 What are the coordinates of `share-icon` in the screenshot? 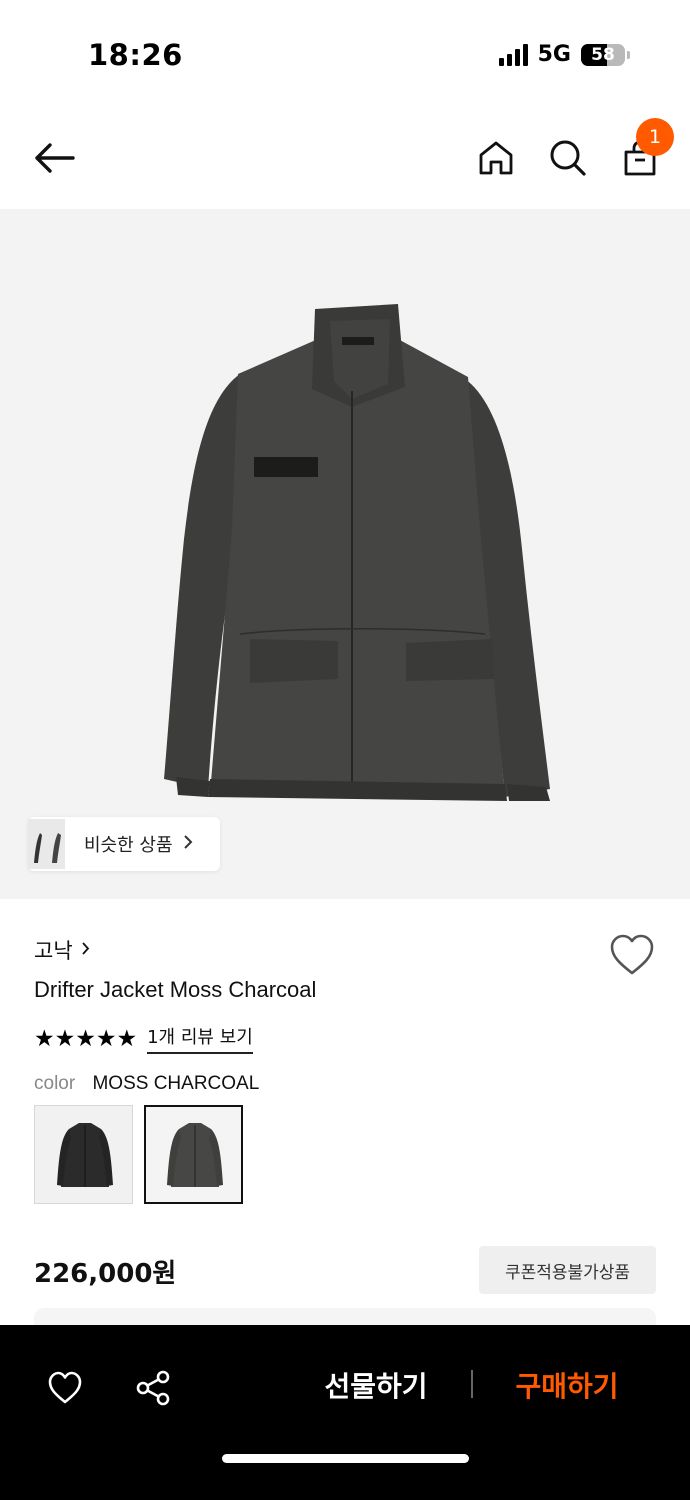 It's located at (153, 1388).